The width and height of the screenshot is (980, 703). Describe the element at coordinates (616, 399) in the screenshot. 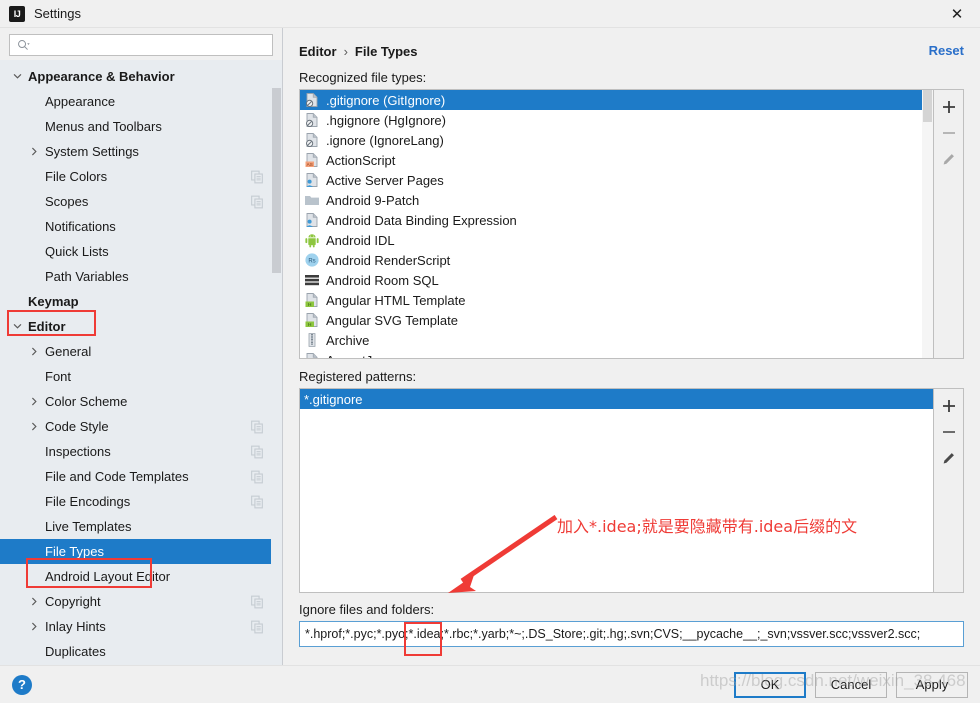

I see `list-item: *.gitignore` at that location.